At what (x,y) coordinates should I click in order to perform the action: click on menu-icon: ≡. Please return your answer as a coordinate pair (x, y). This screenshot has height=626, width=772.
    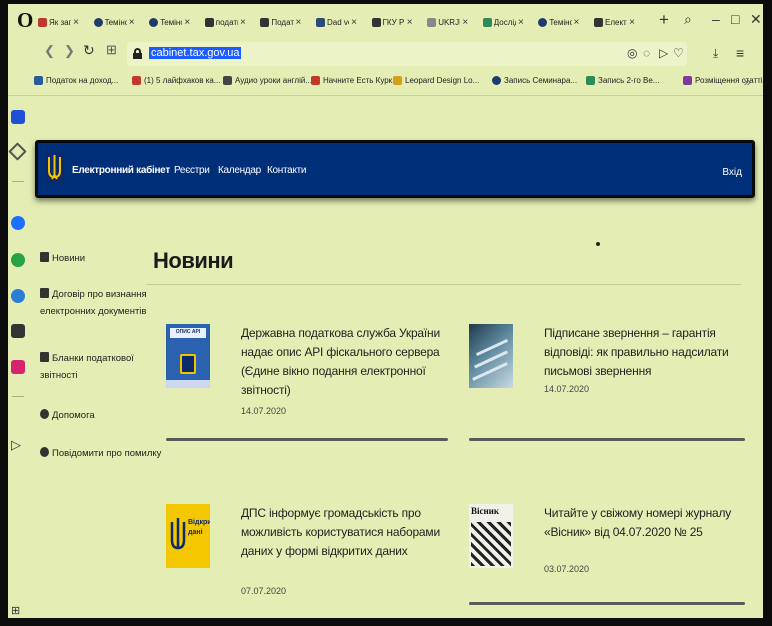
    Looking at the image, I should click on (740, 53).